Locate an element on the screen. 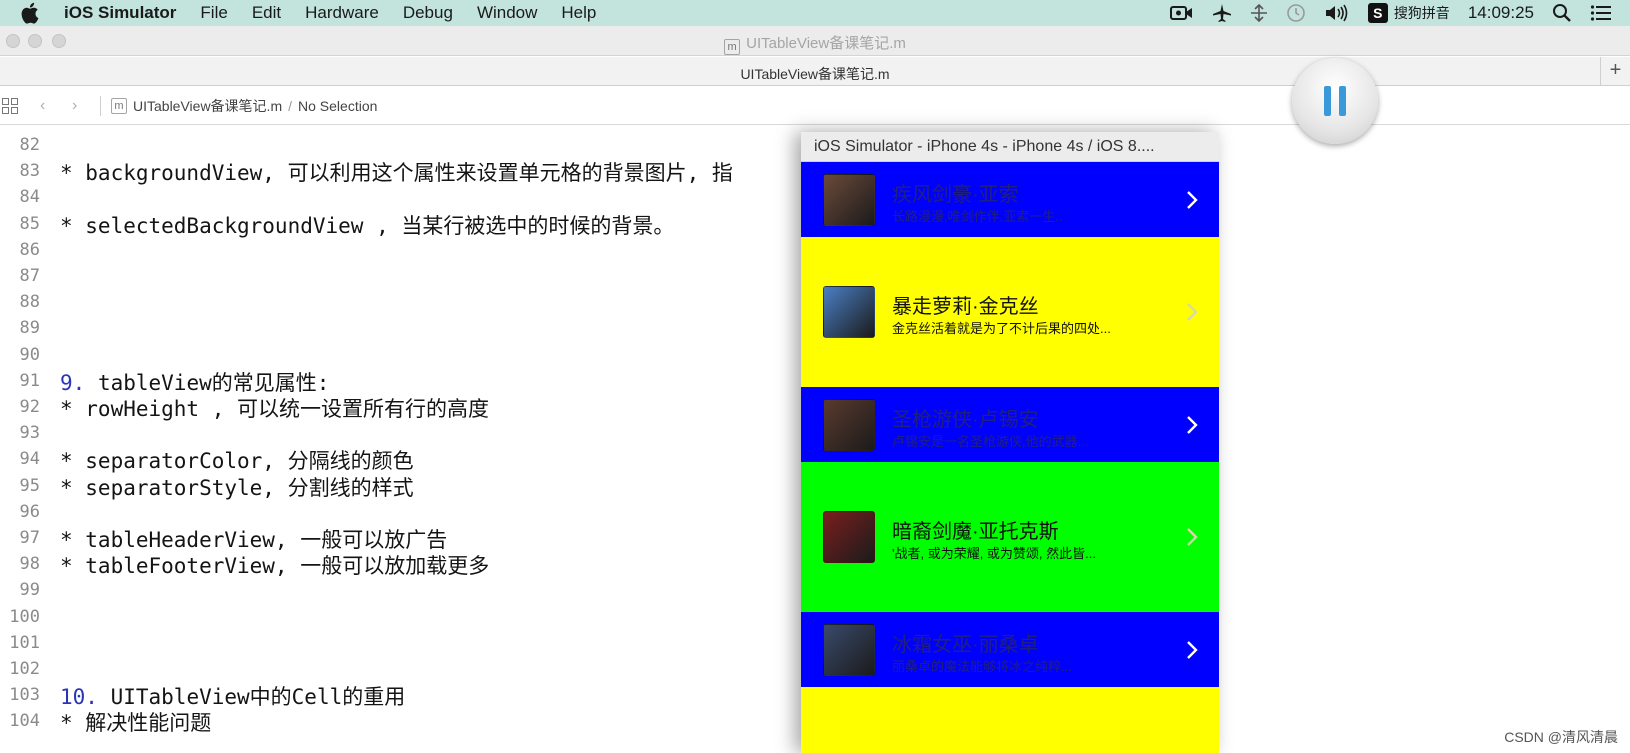 The height and width of the screenshot is (753, 1630). window-titlebar: m UITableView备课笔记.m is located at coordinates (815, 41).